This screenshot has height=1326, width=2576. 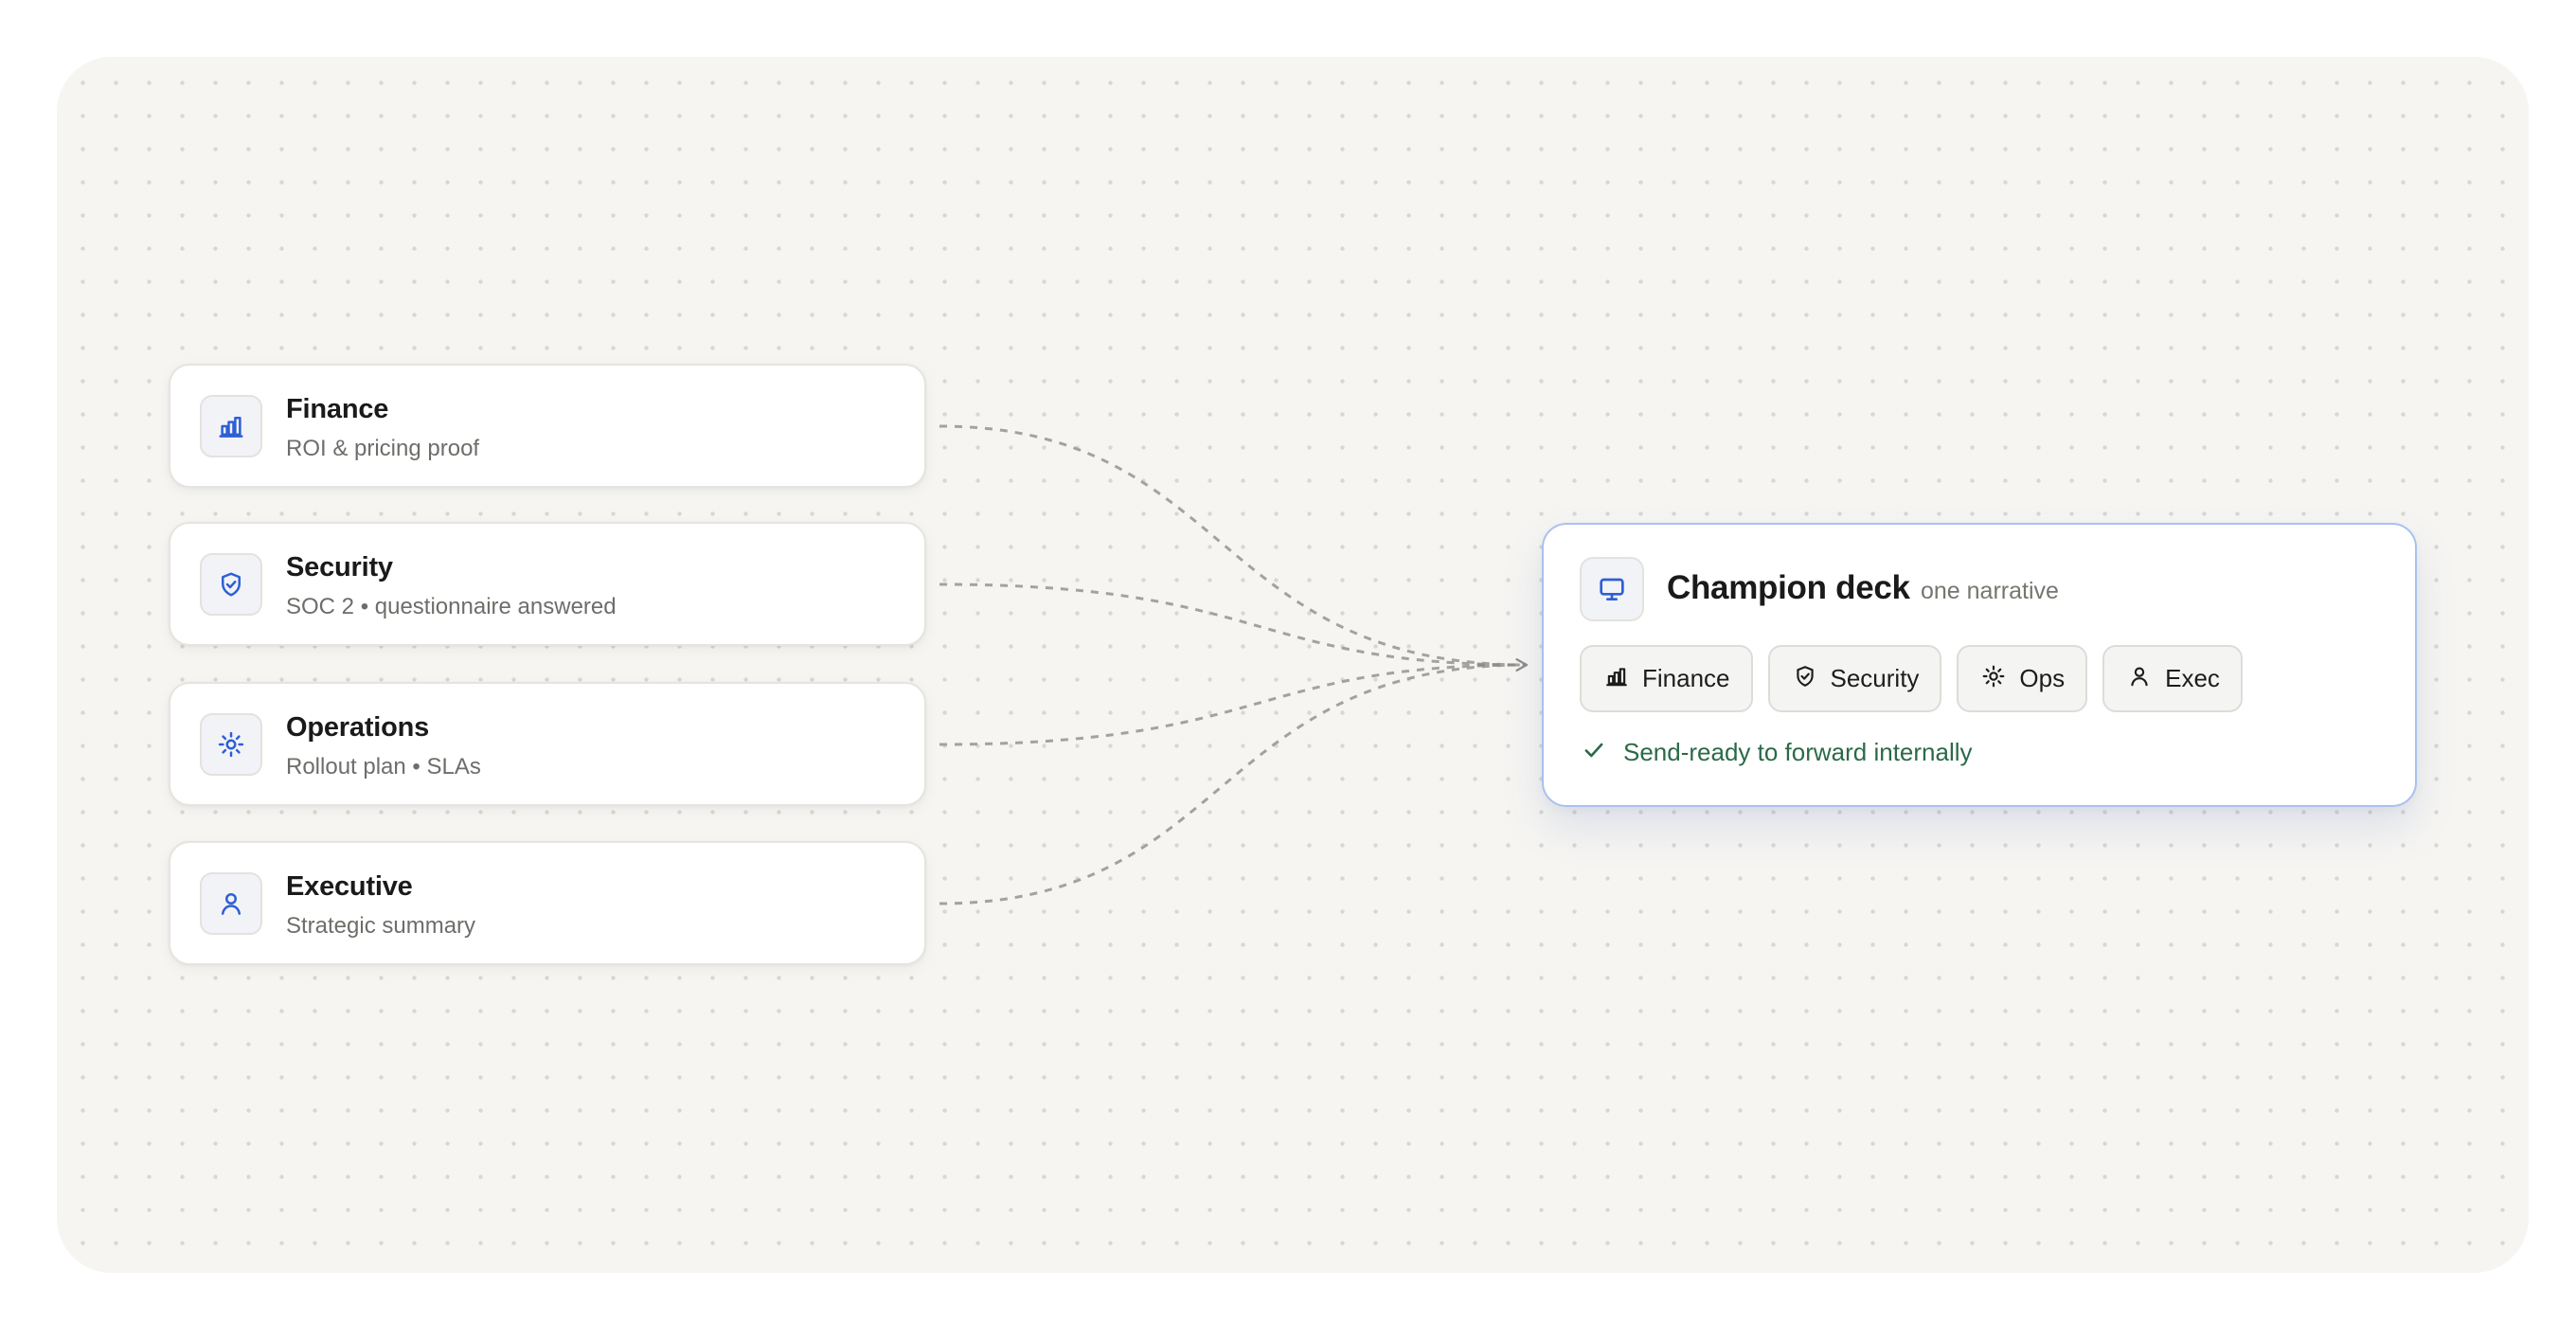 I want to click on source-card-security: Security SOC 2 • questionnaire answered, so click(x=547, y=584).